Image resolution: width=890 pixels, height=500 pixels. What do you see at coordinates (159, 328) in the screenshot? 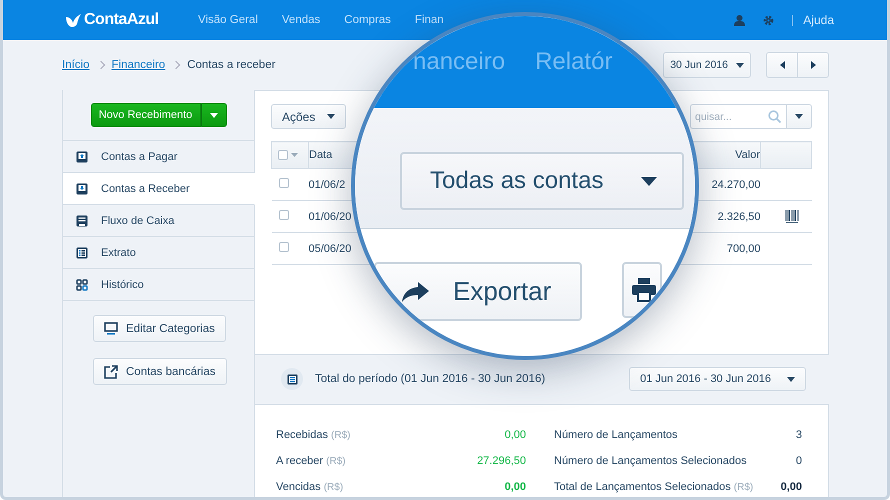
I see `sidebar-button: Editar Categorias` at bounding box center [159, 328].